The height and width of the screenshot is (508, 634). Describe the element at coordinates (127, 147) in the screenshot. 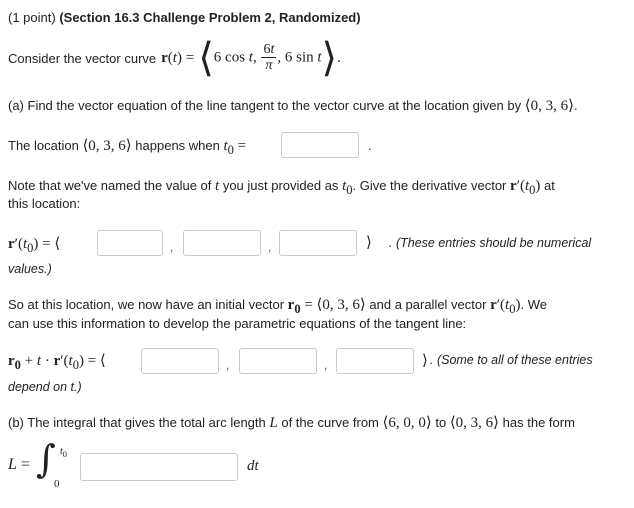

I see `location-line: The location ⟨0, 3, 6⟩ happens when t0 =` at that location.